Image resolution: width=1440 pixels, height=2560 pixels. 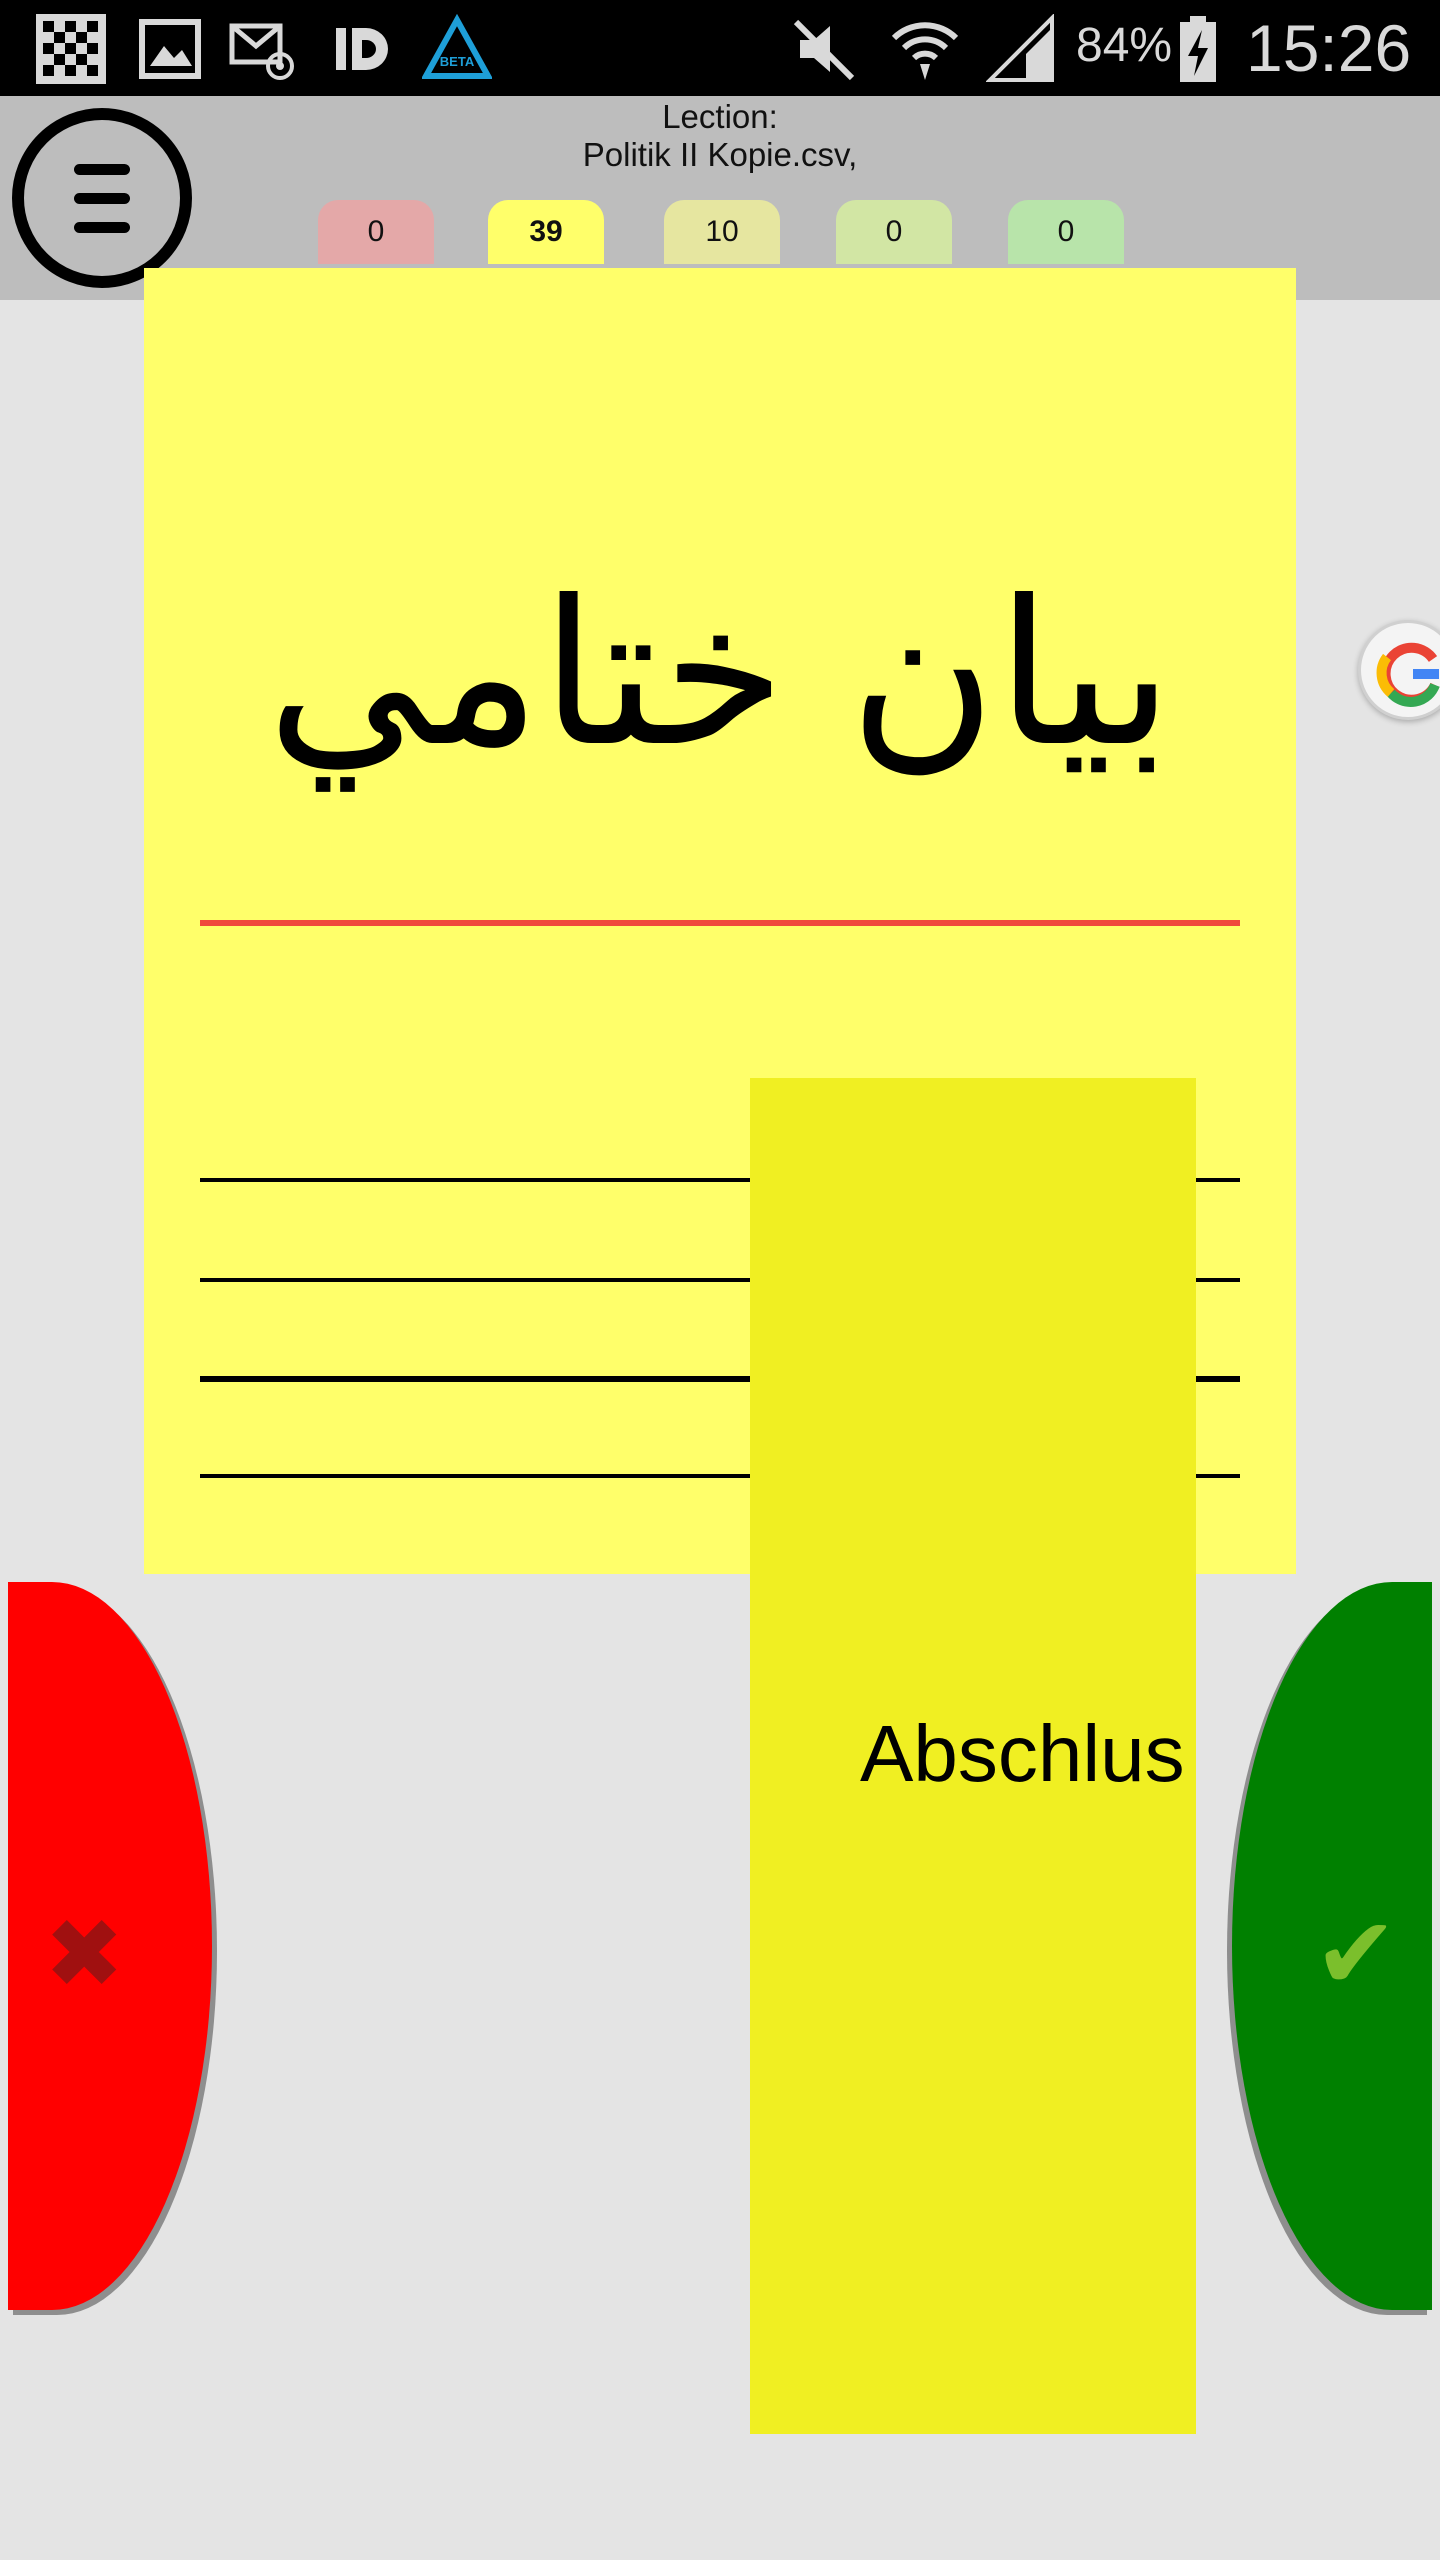 What do you see at coordinates (1022, 1753) in the screenshot?
I see `answer-text: Abschlus` at bounding box center [1022, 1753].